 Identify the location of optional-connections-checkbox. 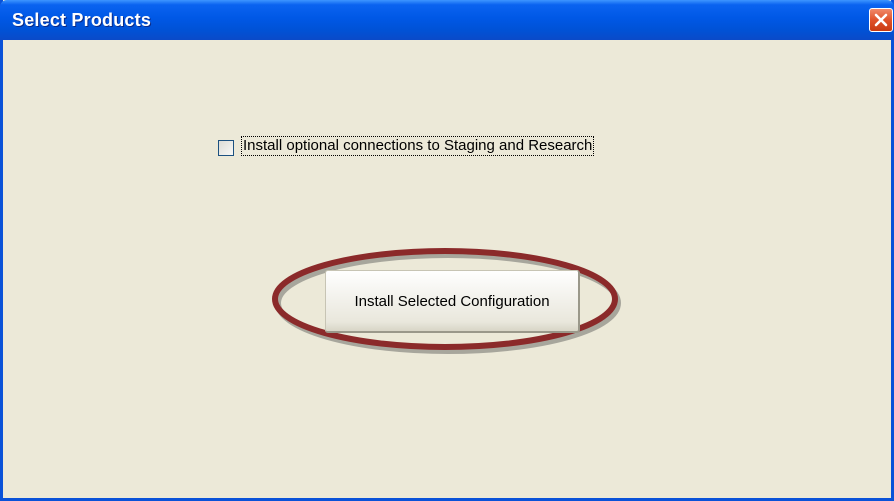
(226, 147).